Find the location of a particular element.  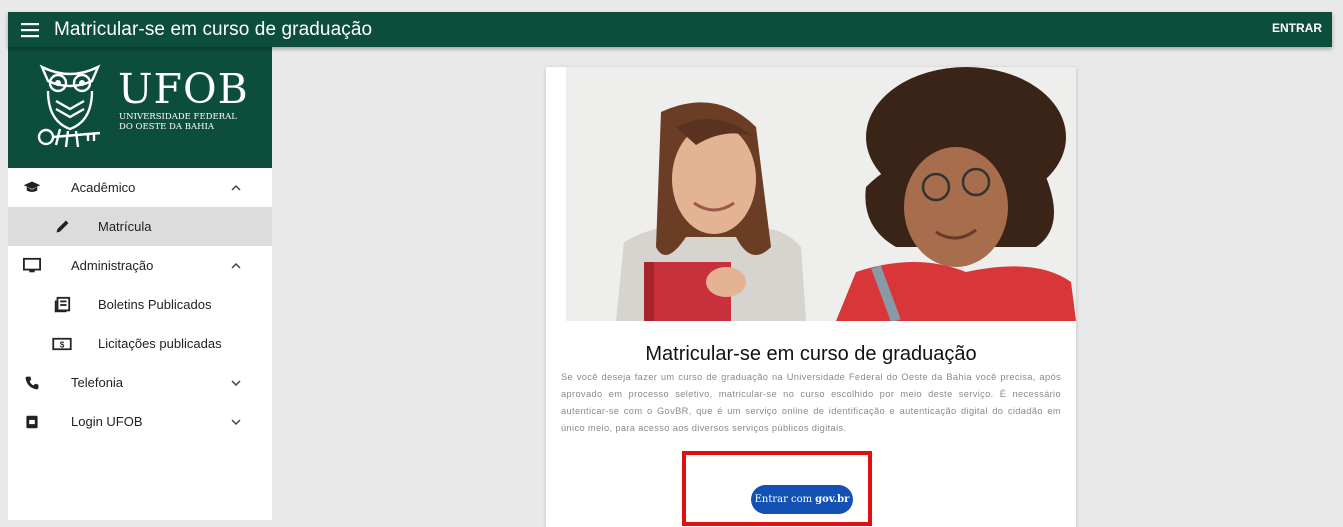

badge-icon is located at coordinates (32, 422).